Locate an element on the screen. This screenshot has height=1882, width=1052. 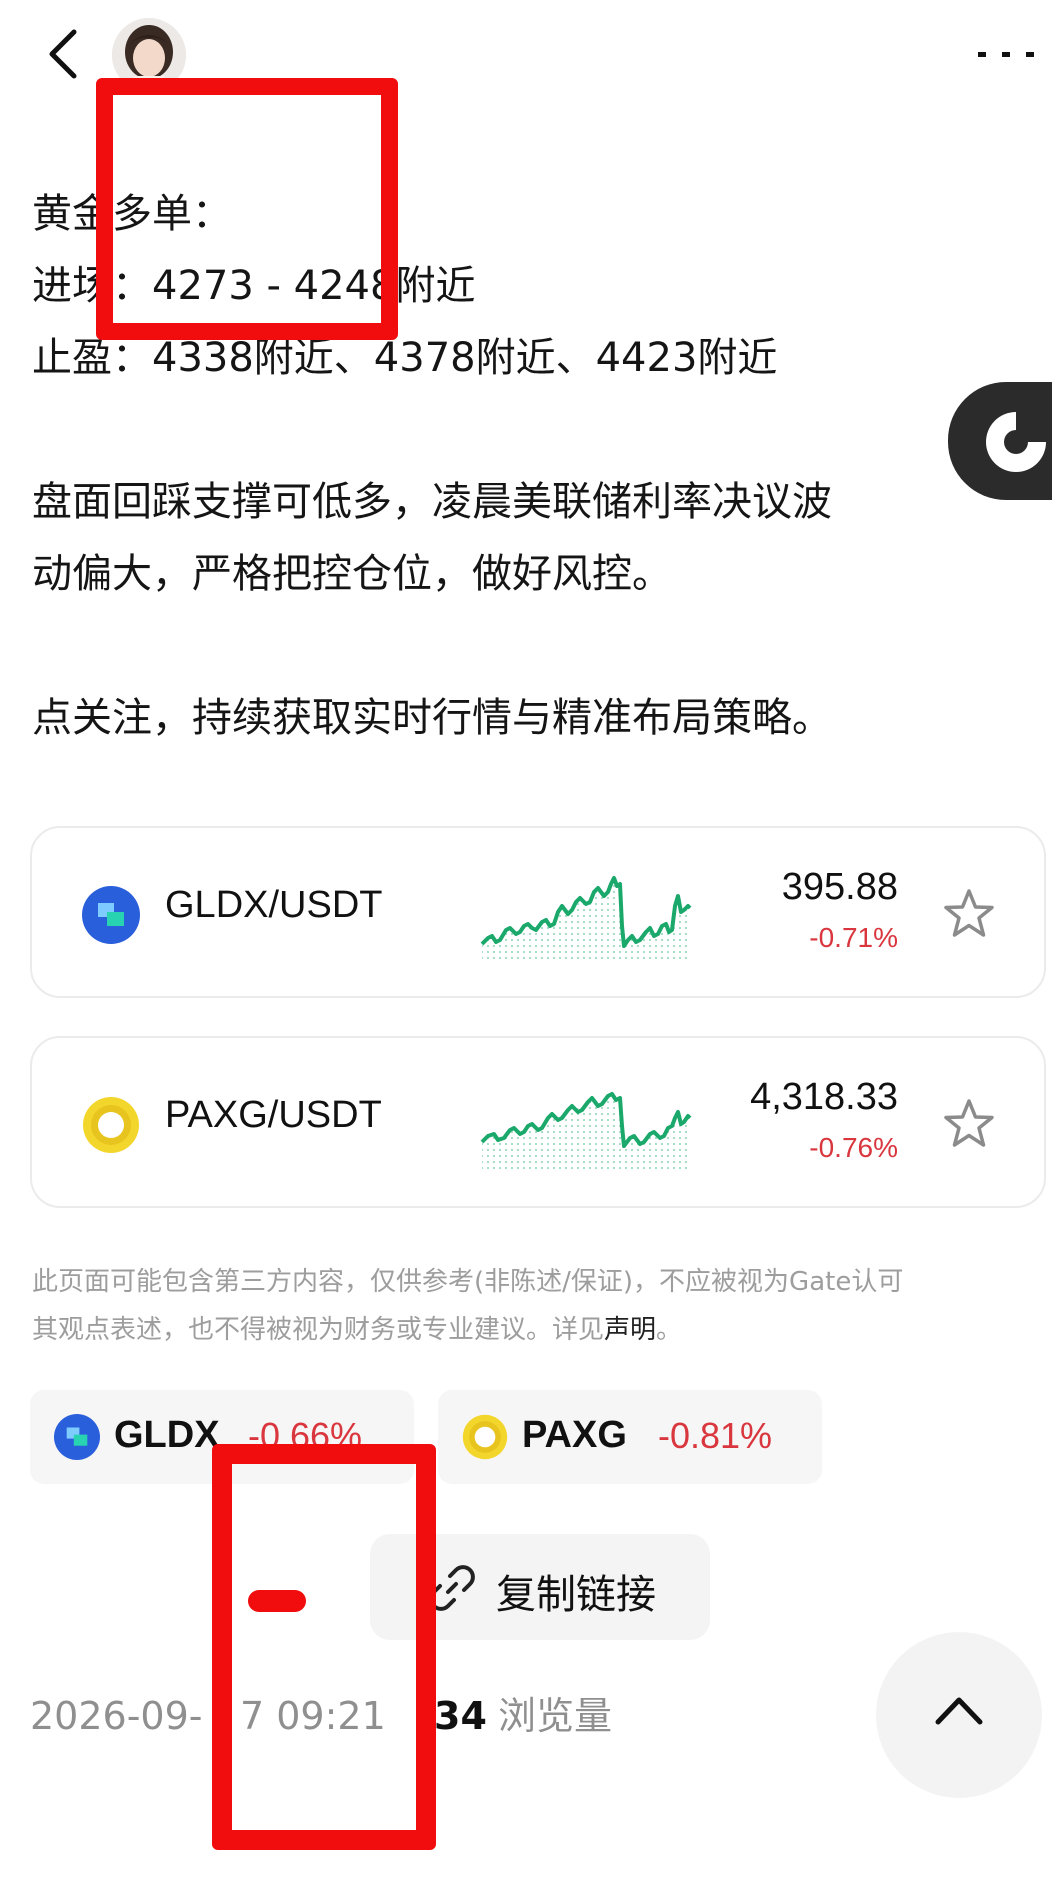
post-date: 2026-09- is located at coordinates (116, 1716).